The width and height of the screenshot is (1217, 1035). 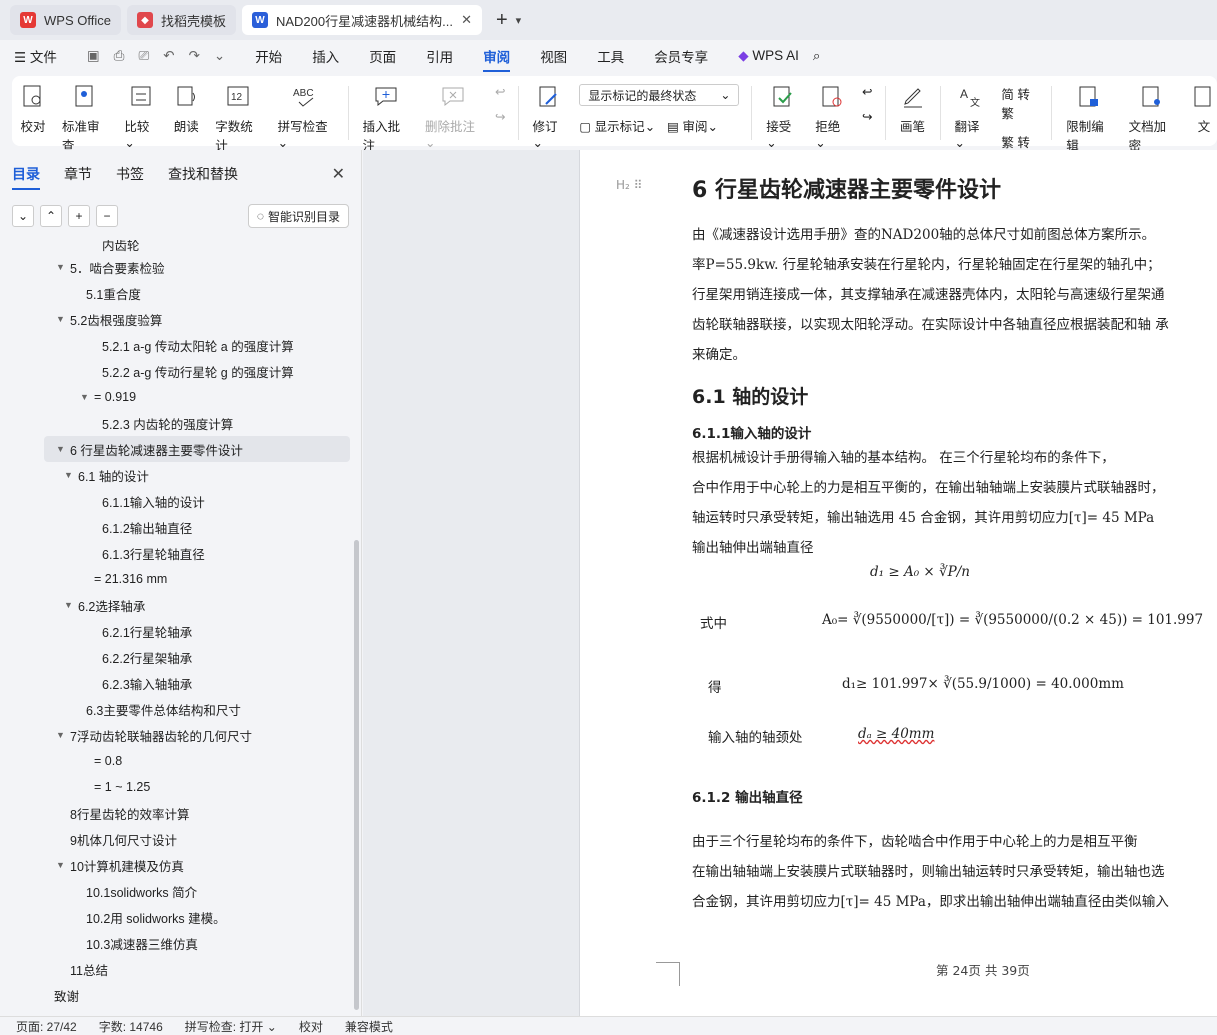 I want to click on toc-item: ▼ 6 行星齿轮减速器主要零件设计, so click(x=197, y=449).